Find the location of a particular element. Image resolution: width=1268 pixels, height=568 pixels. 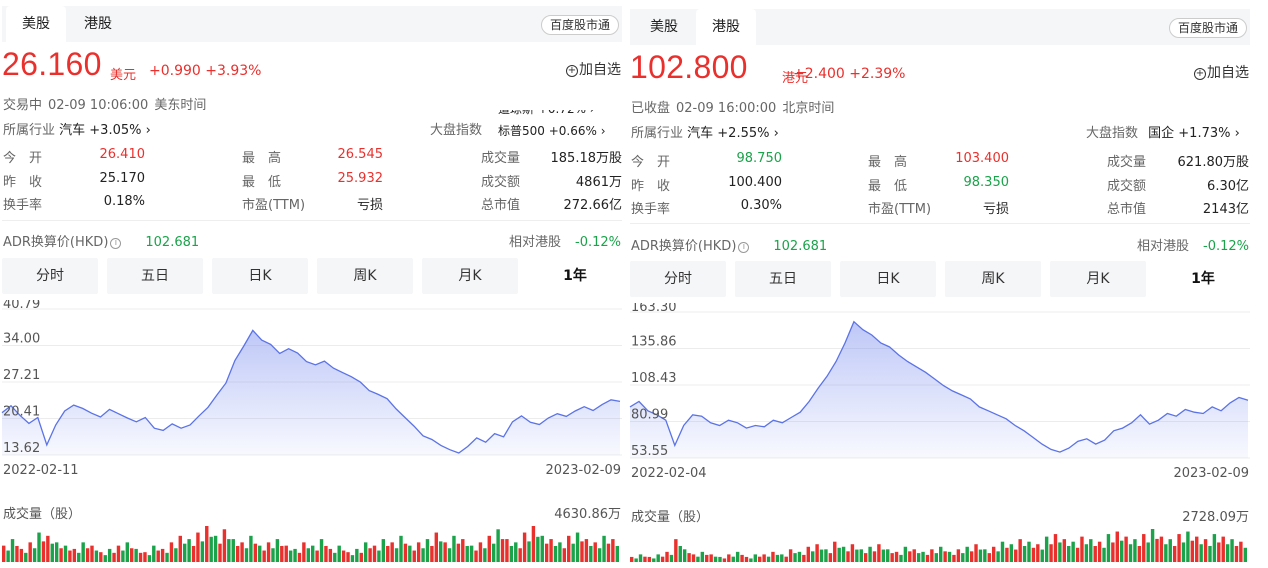

industry-value: 汽车 +3.05% › is located at coordinates (105, 130).